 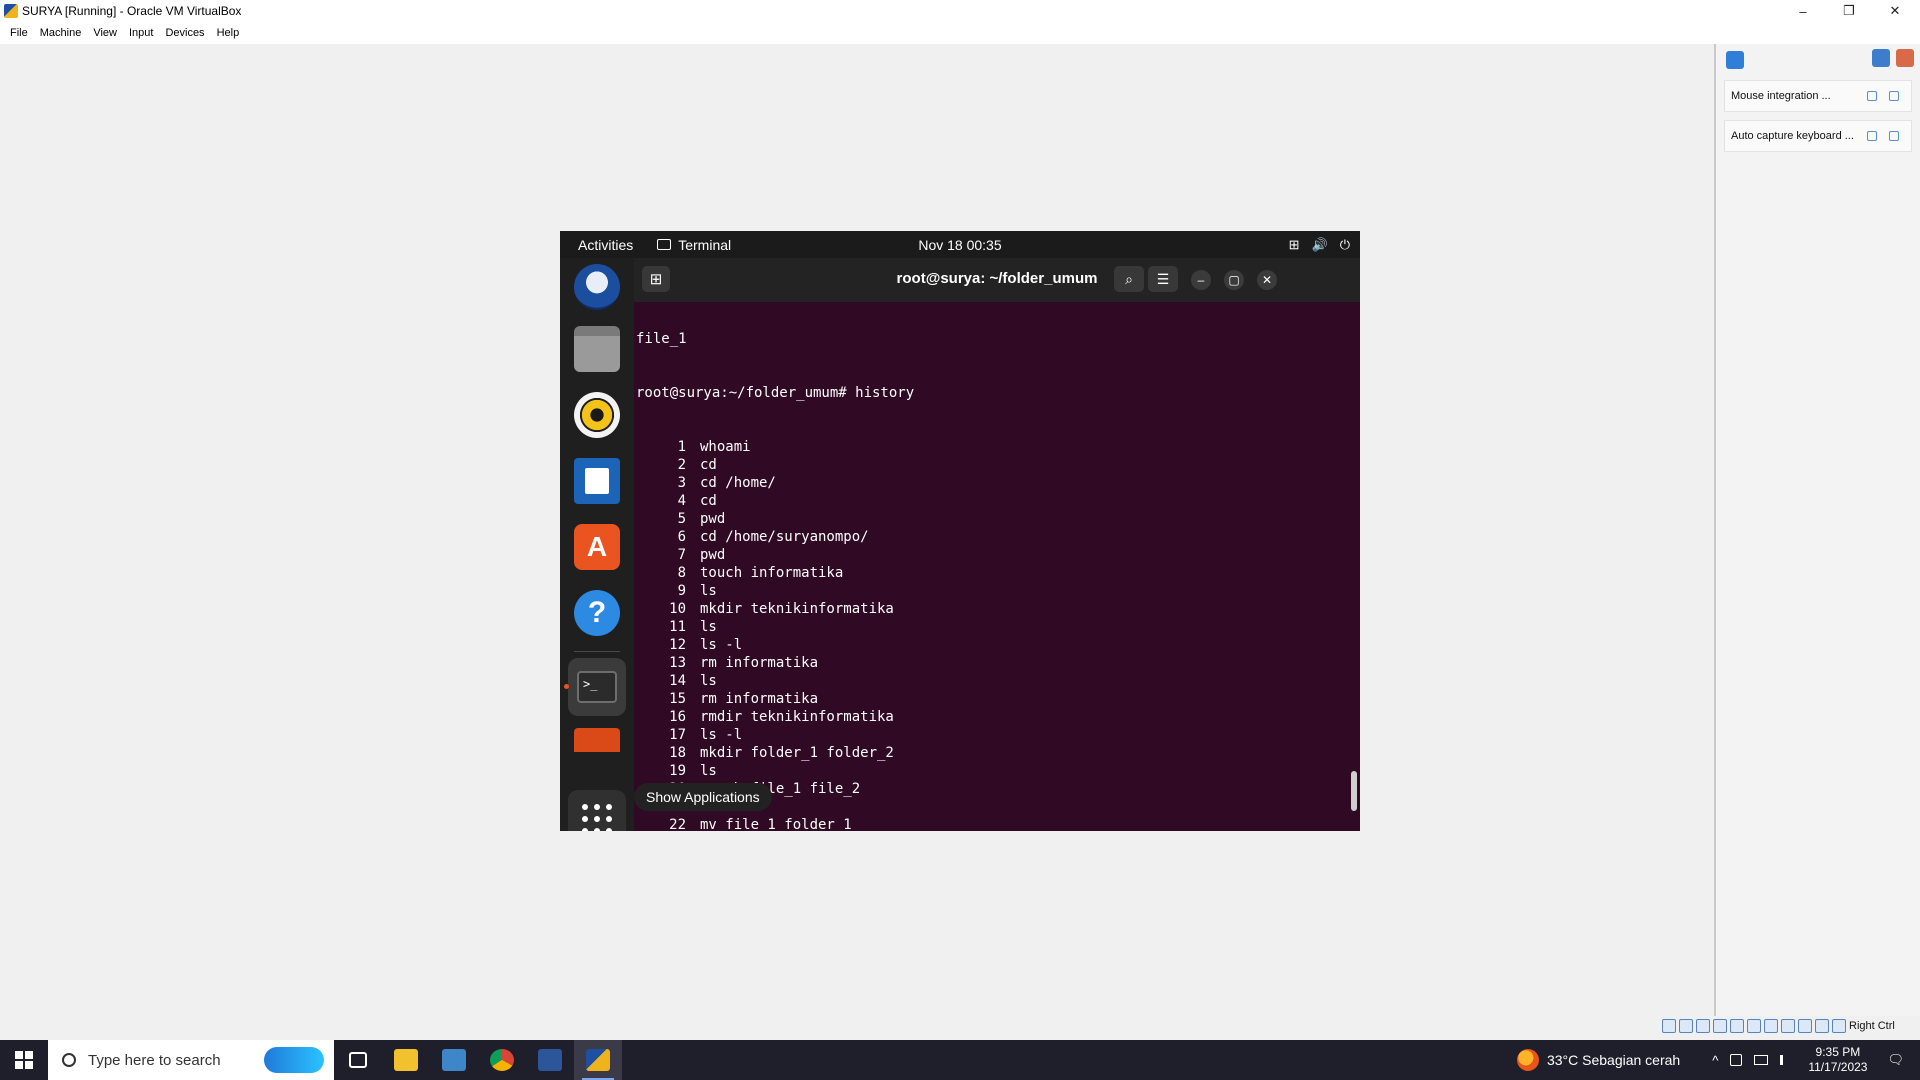 I want to click on ubuntu-software-icon: A, so click(x=597, y=547).